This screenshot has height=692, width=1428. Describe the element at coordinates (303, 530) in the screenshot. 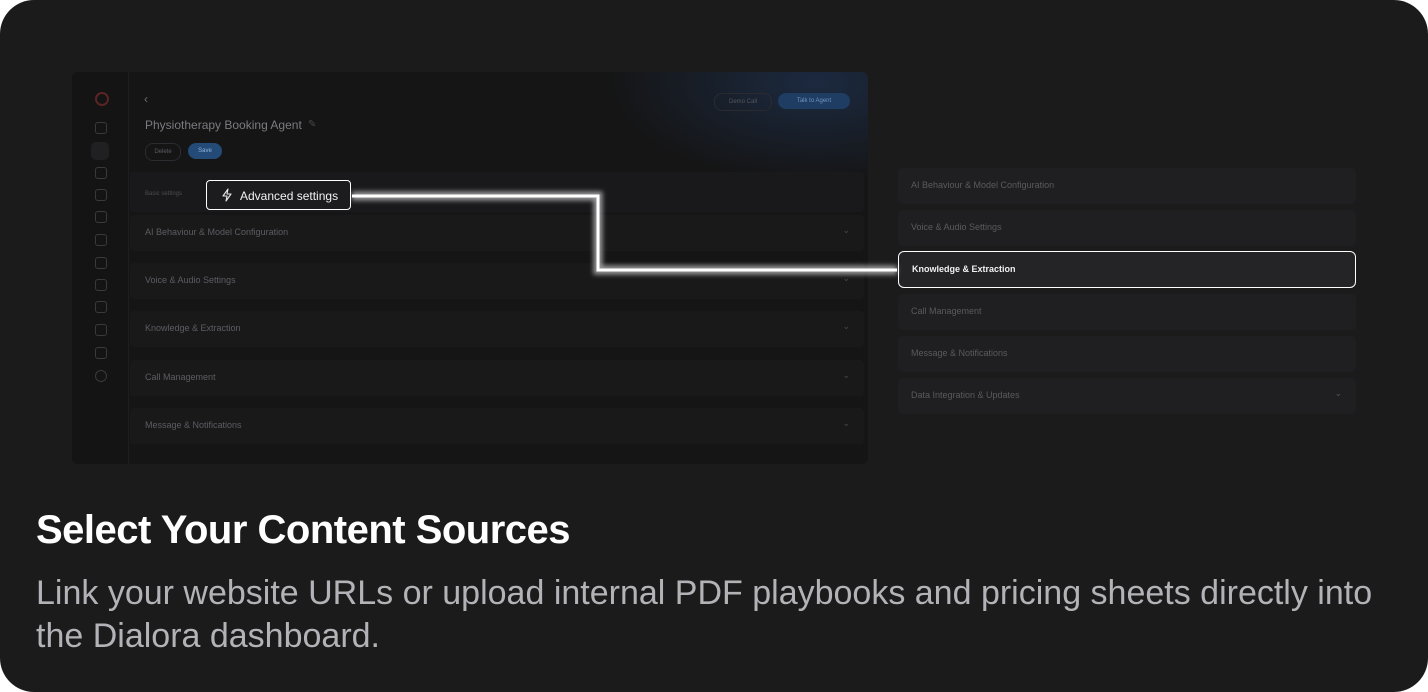

I see `headline: Select Your Content Sources` at that location.